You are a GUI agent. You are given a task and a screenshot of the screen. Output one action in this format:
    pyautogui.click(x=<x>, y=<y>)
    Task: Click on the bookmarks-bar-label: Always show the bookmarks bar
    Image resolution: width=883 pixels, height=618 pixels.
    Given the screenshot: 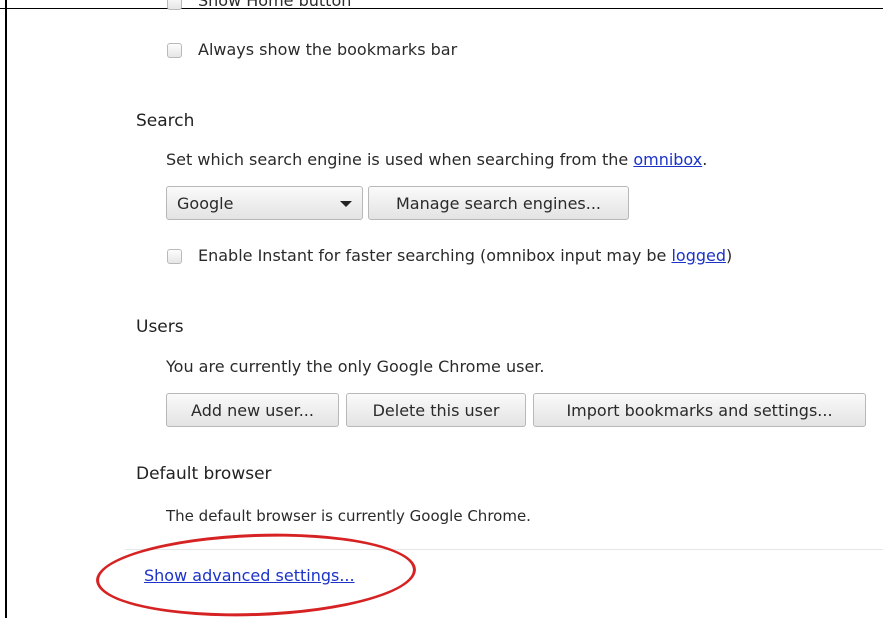 What is the action you would take?
    pyautogui.click(x=328, y=49)
    